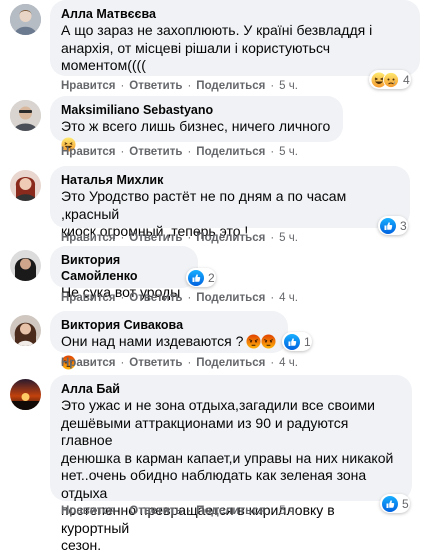 Image resolution: width=444 pixels, height=555 pixels. I want to click on comment-author: Maksimiliano Sebastyano, so click(196, 110).